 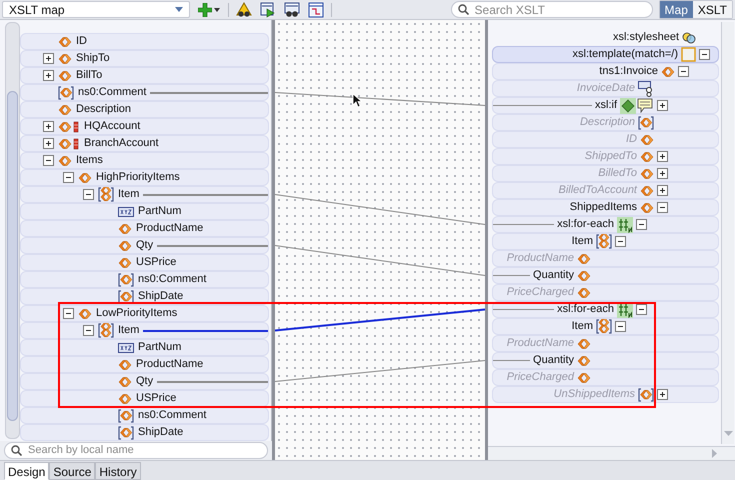 I want to click on tree-row: LowPriorityItems, so click(x=144, y=313).